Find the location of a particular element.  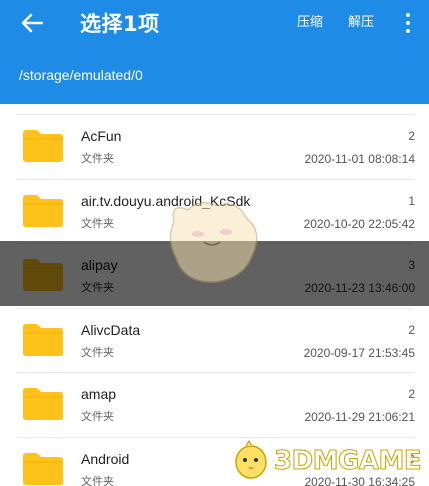

back-arrow-icon is located at coordinates (32, 23).